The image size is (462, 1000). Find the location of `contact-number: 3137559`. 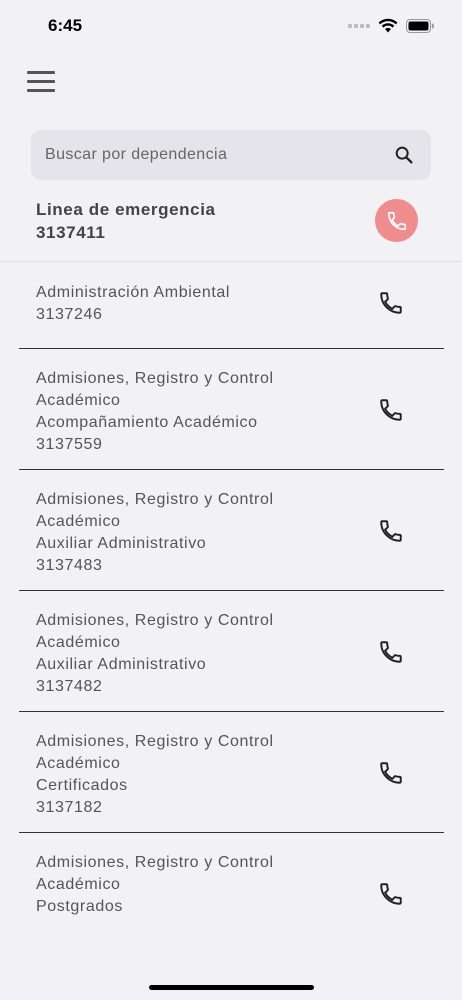

contact-number: 3137559 is located at coordinates (69, 444).